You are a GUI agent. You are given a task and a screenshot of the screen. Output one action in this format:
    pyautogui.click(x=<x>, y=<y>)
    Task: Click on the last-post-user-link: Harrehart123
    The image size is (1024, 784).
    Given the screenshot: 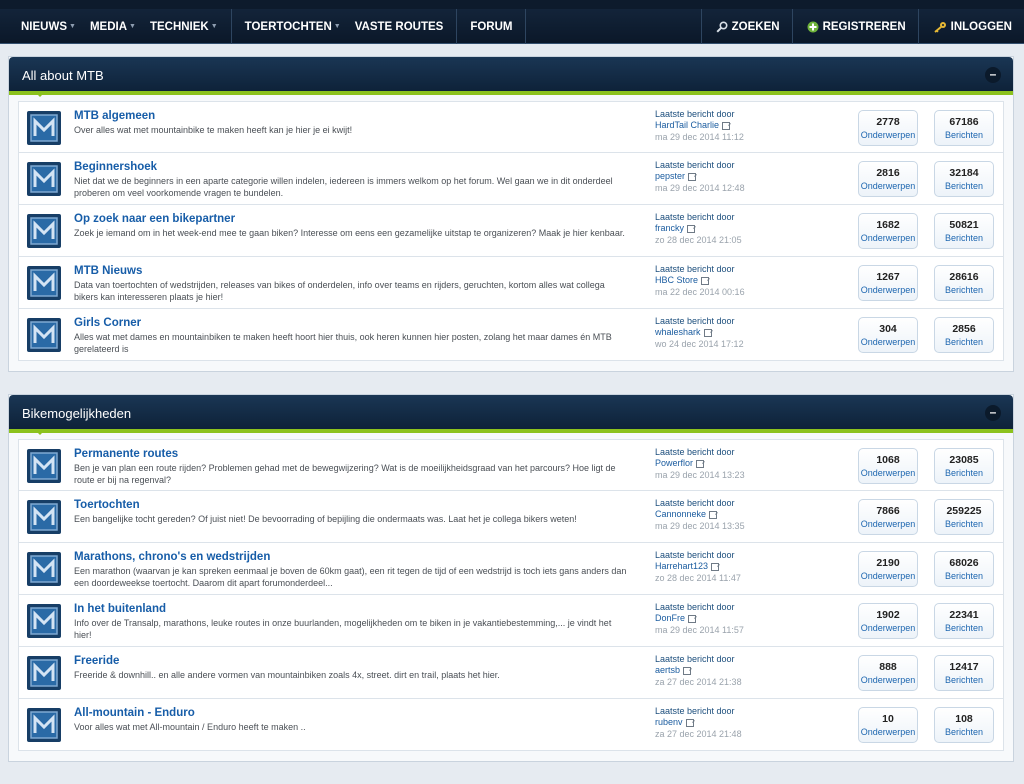 What is the action you would take?
    pyautogui.click(x=681, y=566)
    